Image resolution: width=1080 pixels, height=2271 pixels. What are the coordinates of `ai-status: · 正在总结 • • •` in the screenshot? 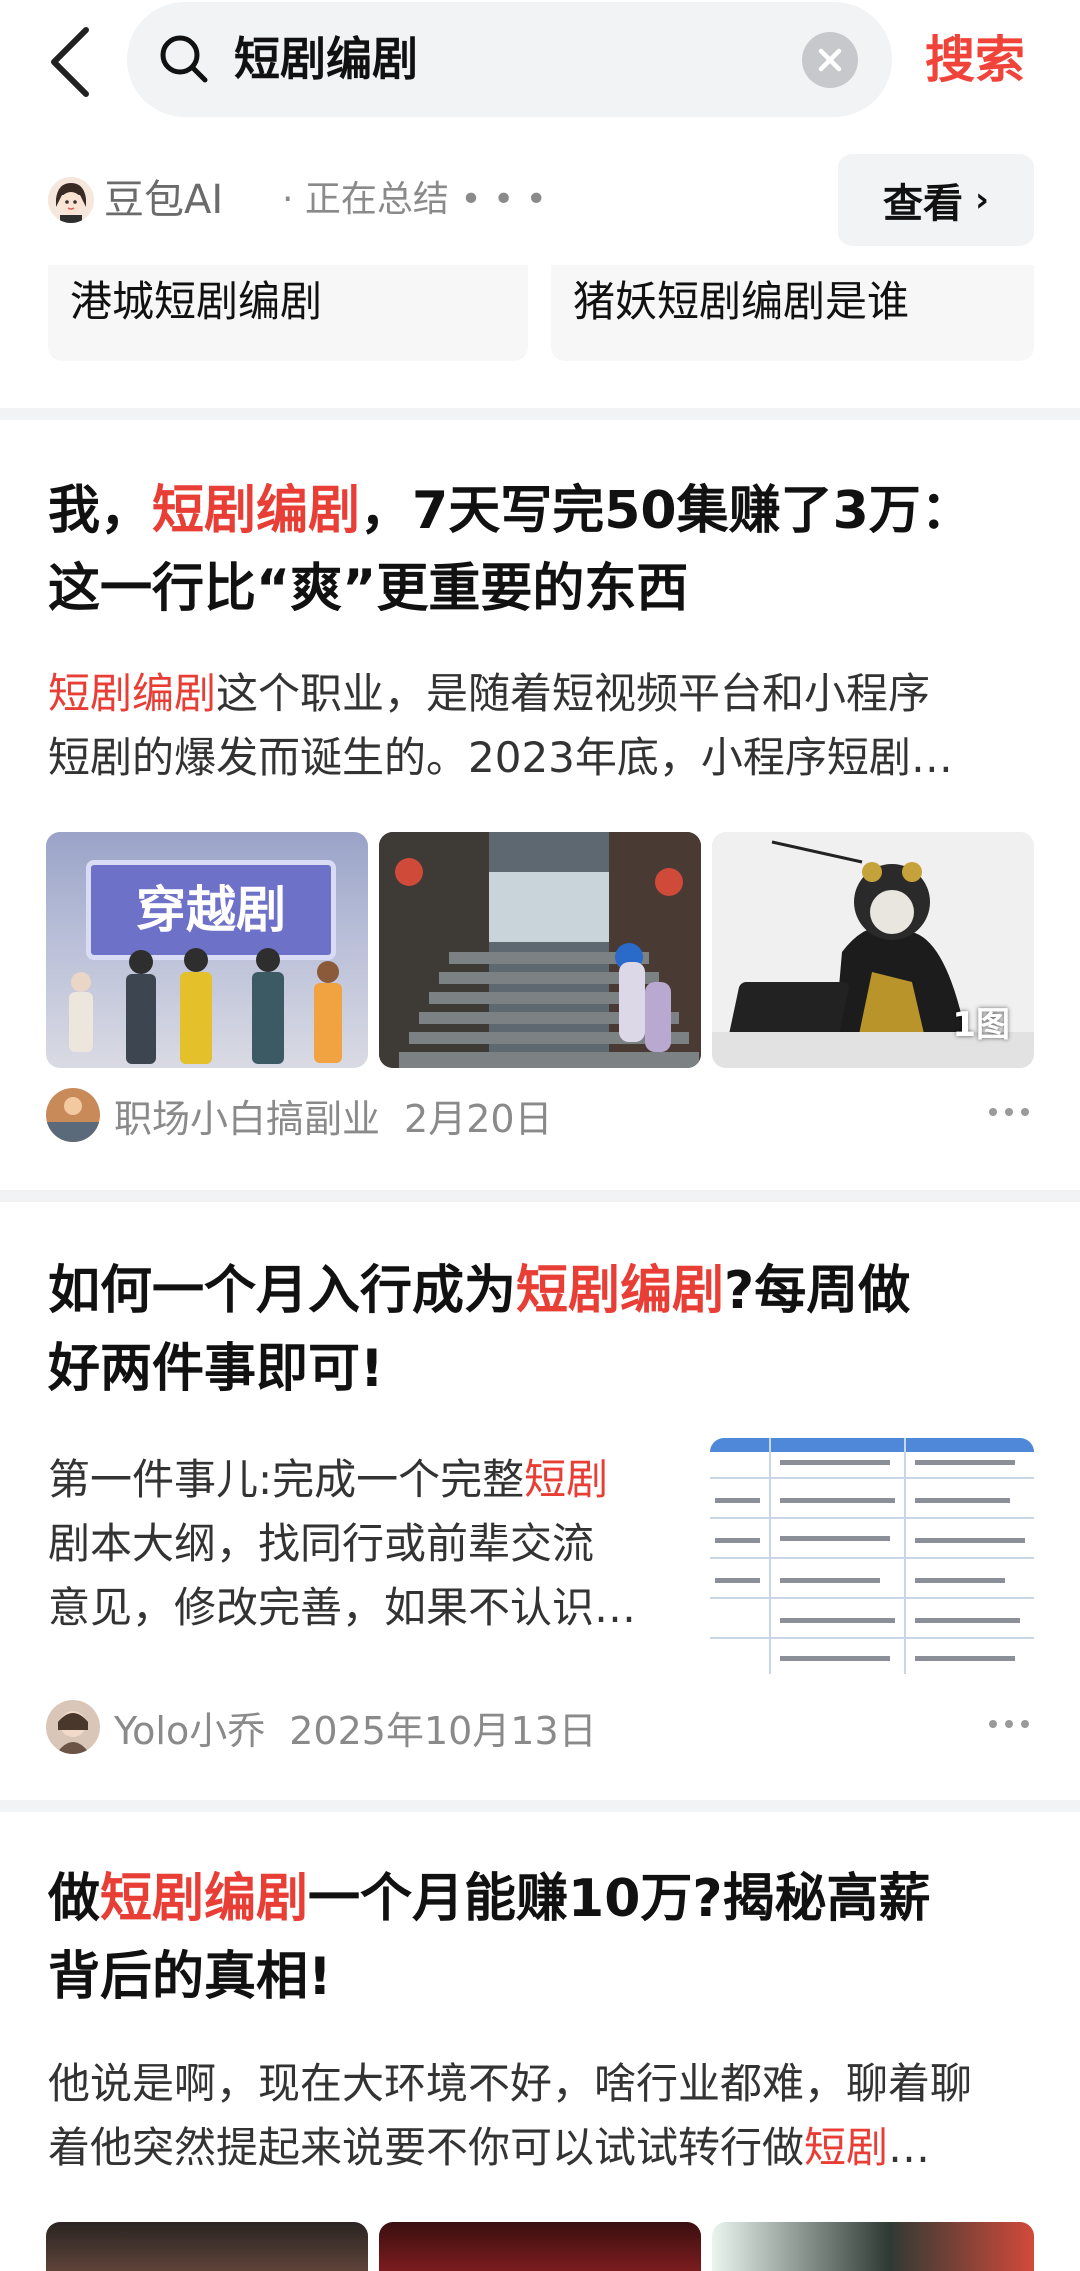 It's located at (414, 199).